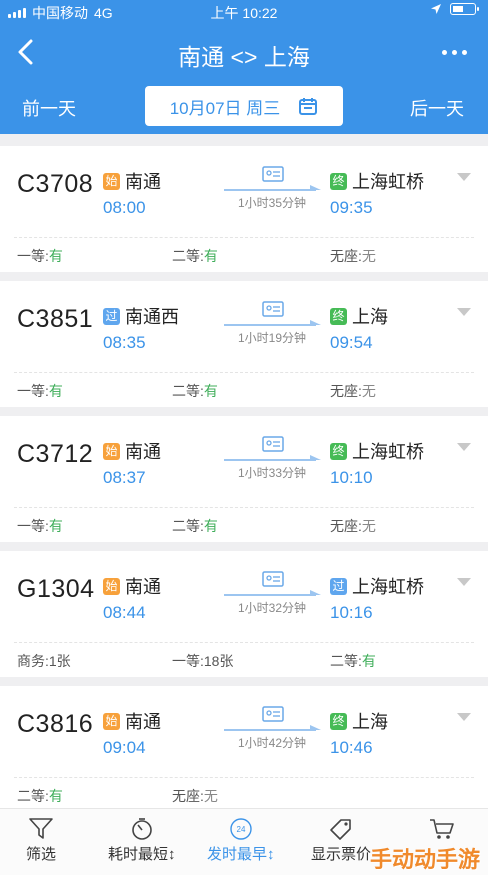 Image resolution: width=488 pixels, height=875 pixels. Describe the element at coordinates (49, 108) in the screenshot. I see `prev-day-button: 前一天` at that location.